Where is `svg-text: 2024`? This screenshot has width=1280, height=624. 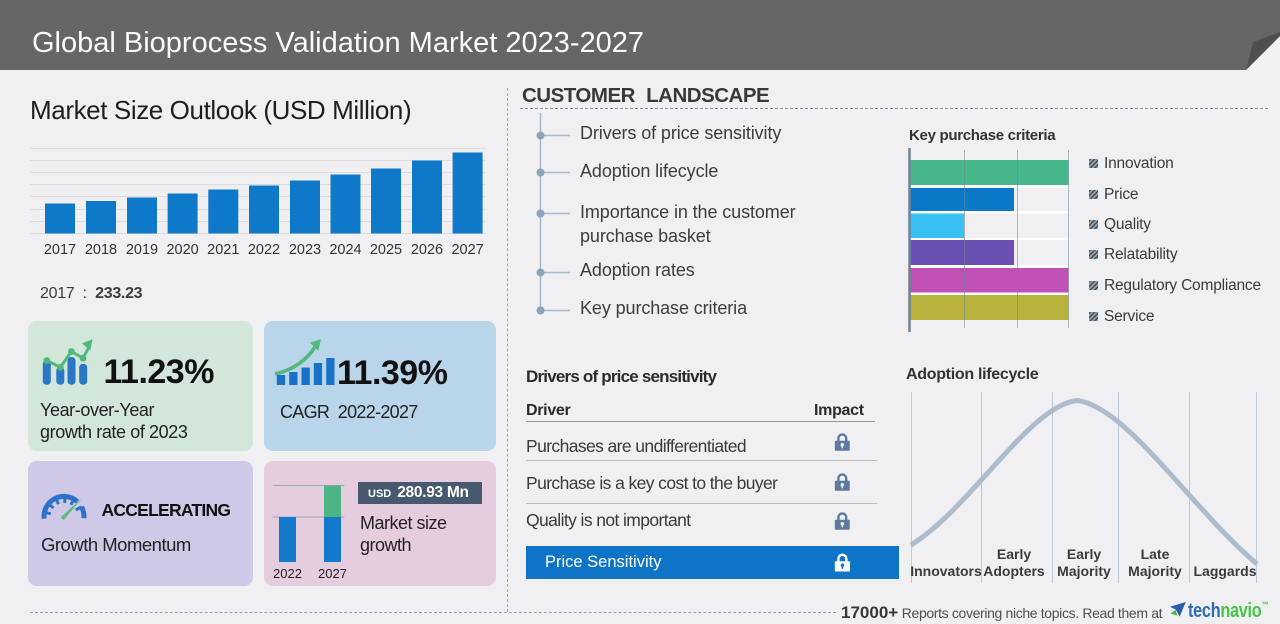
svg-text: 2024 is located at coordinates (345, 250).